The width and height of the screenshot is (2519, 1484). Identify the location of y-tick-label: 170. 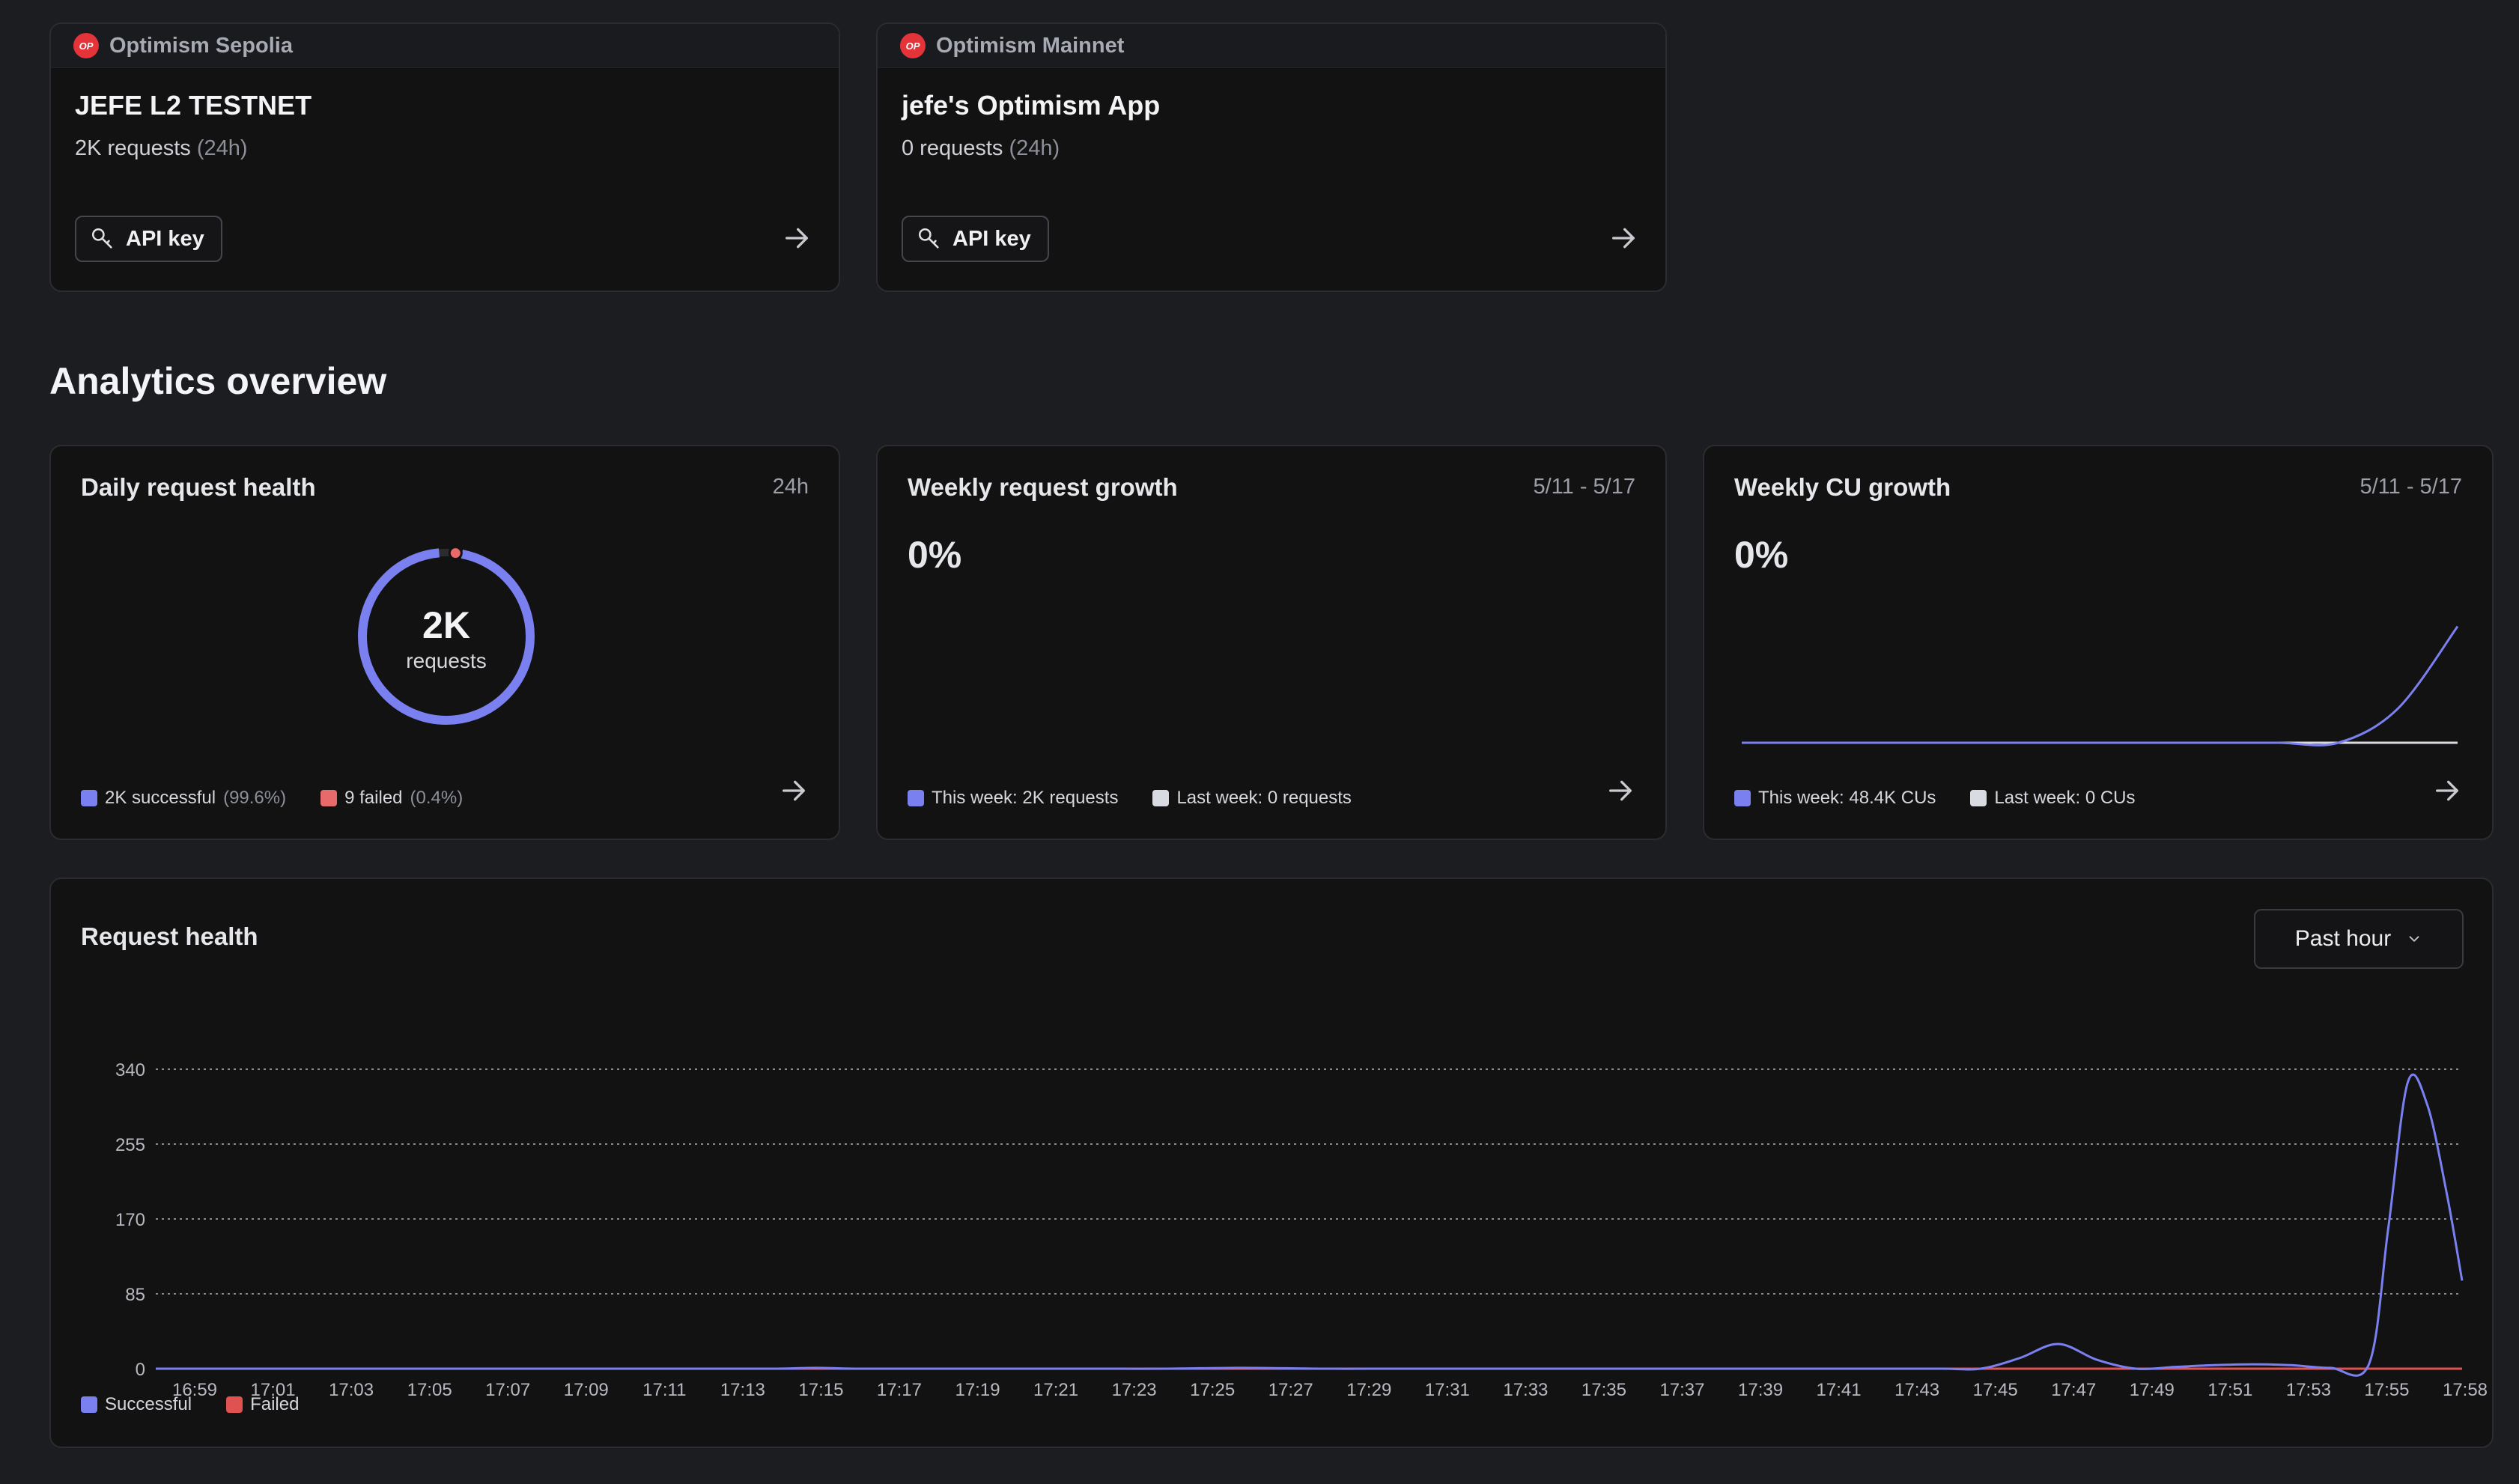
(130, 1220).